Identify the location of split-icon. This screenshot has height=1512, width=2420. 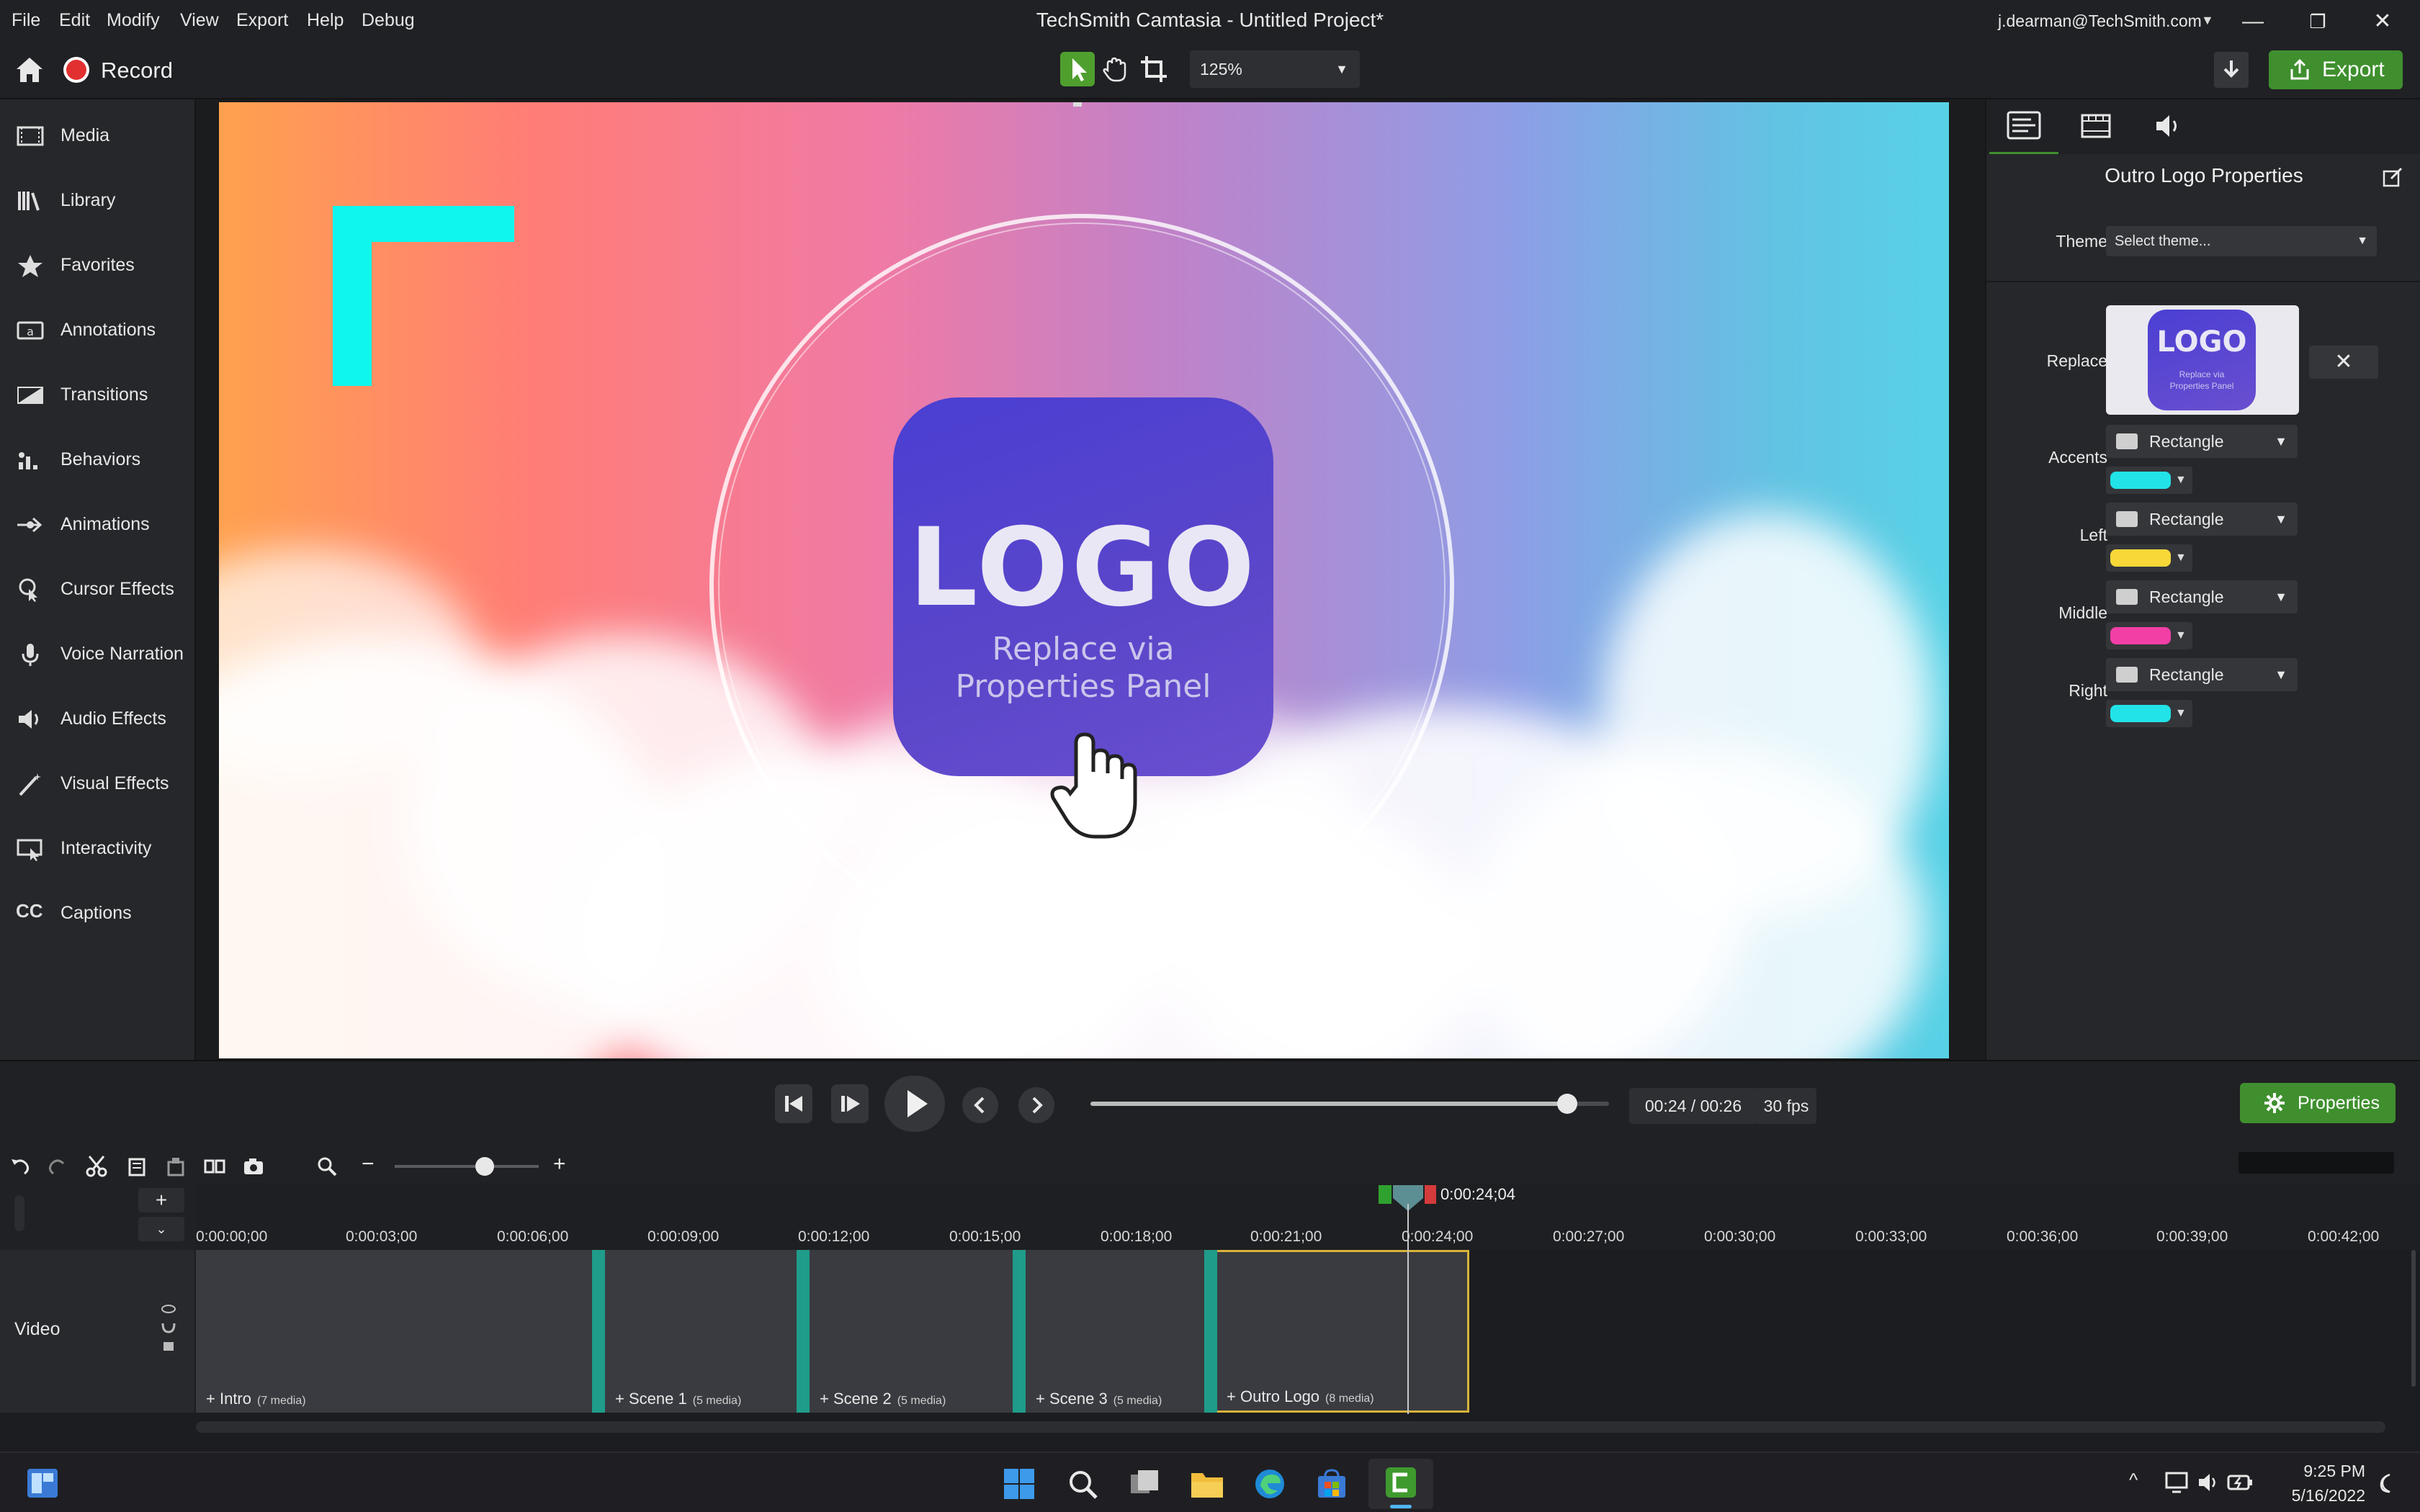
(214, 1166).